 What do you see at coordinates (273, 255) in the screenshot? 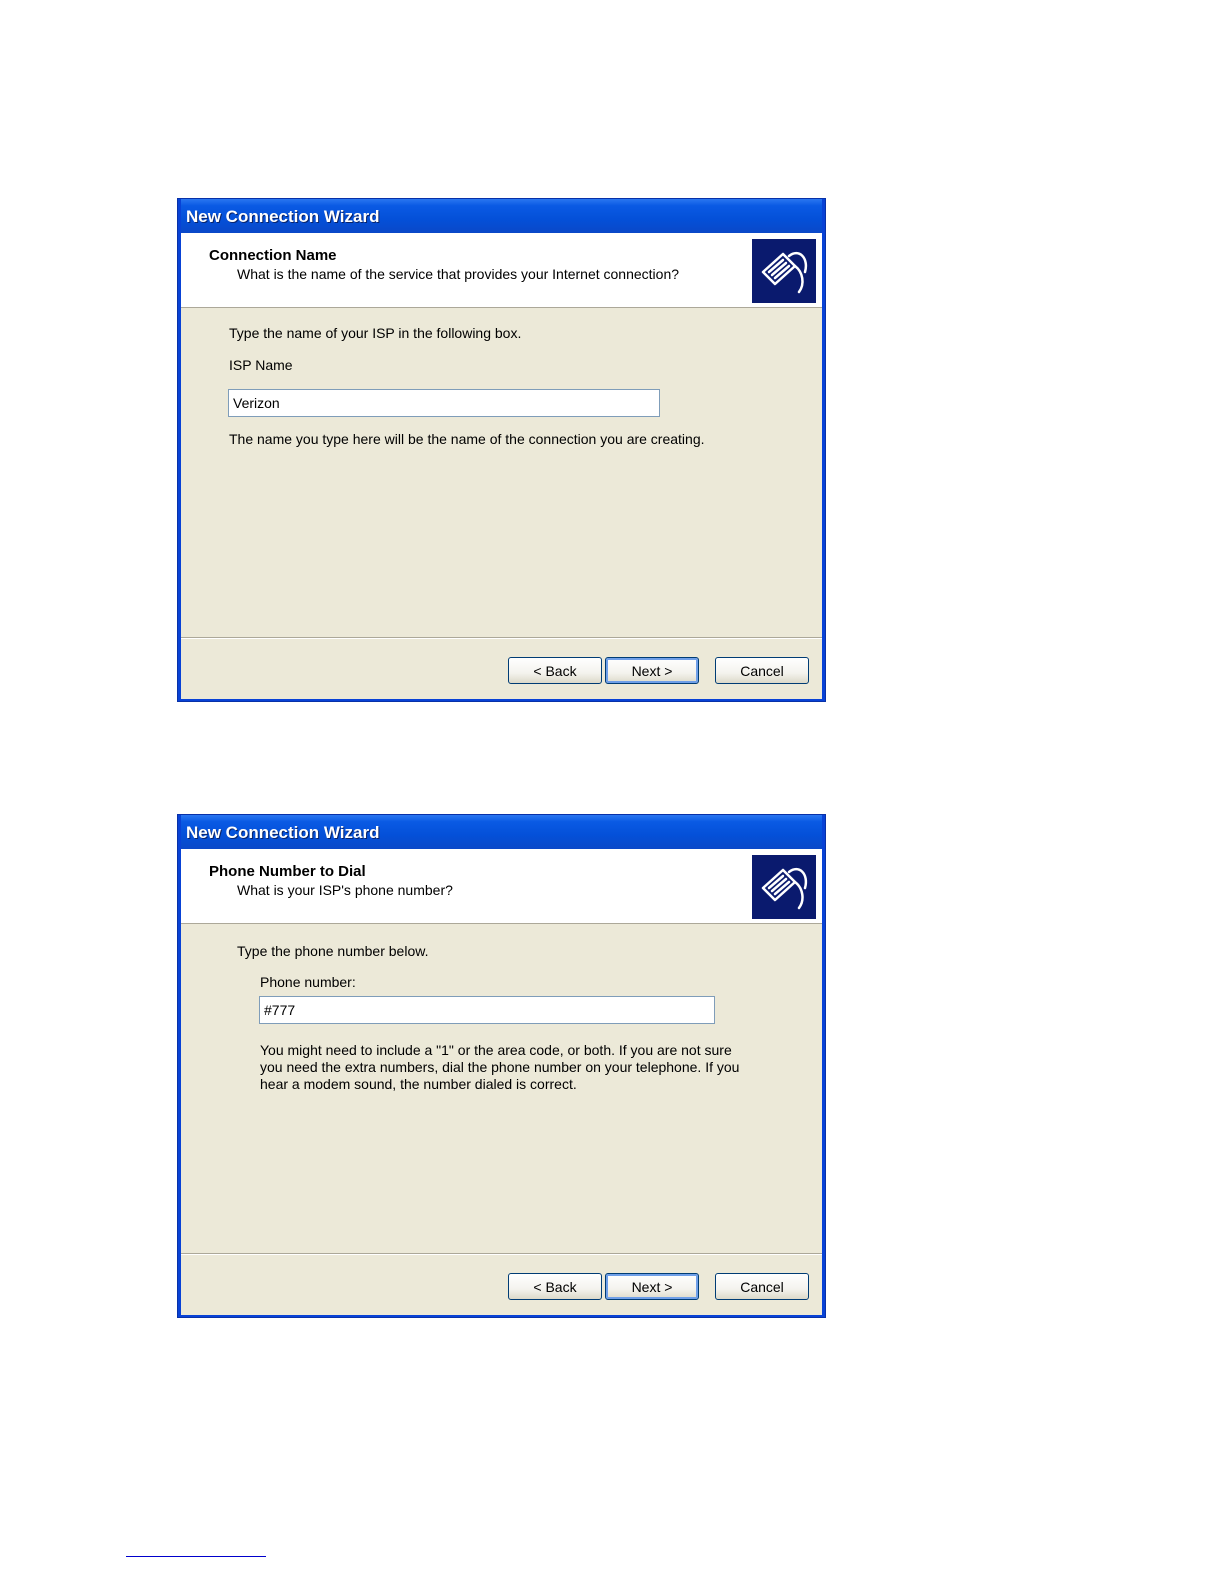
I see `page-title: Connection Name` at bounding box center [273, 255].